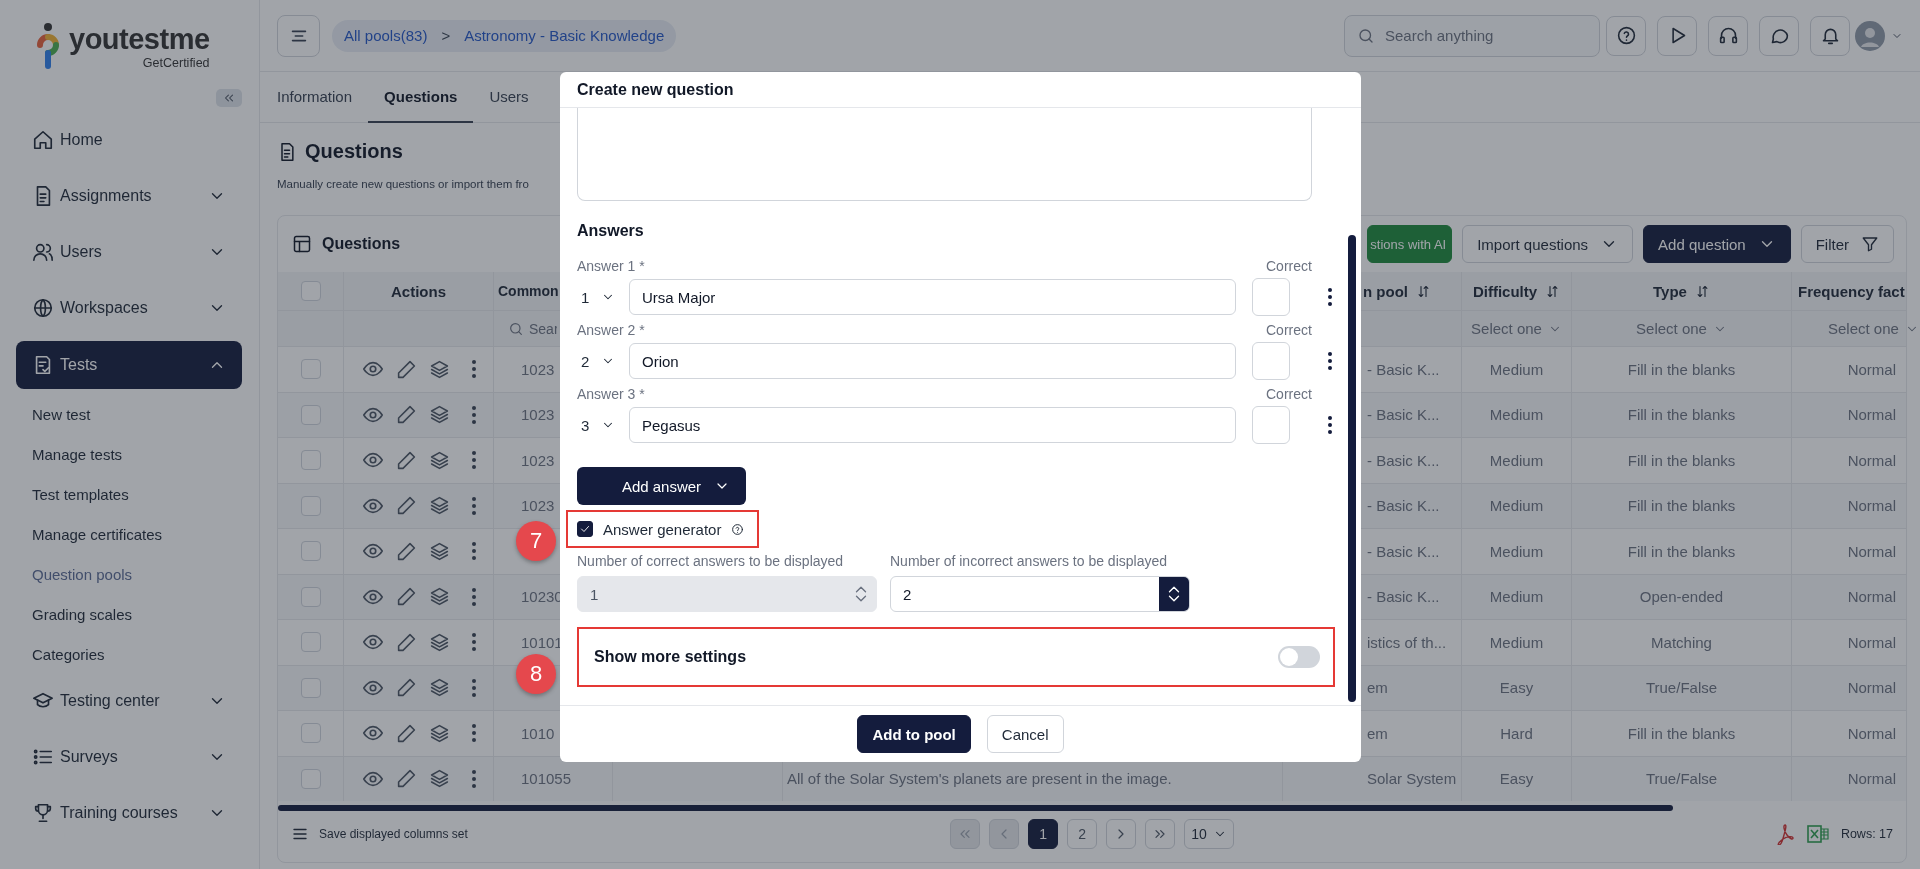  What do you see at coordinates (1870, 35) in the screenshot?
I see `avatar` at bounding box center [1870, 35].